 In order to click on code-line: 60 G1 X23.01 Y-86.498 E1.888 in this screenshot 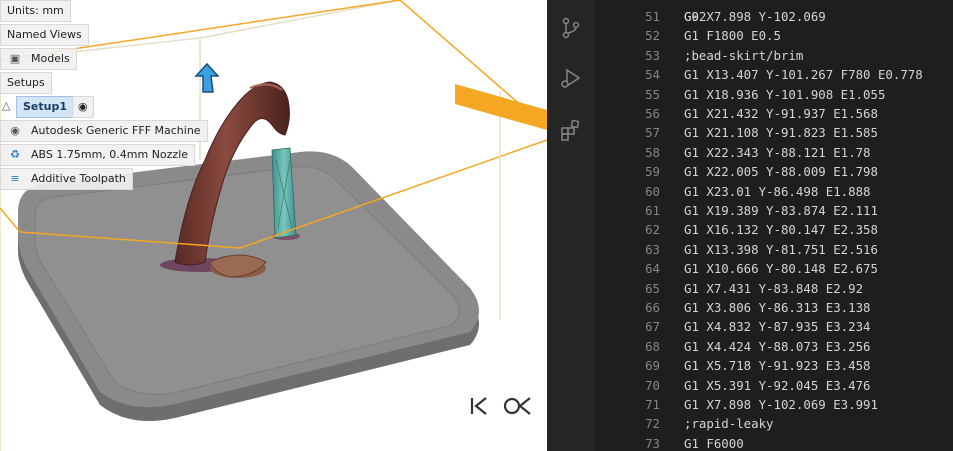, I will do `click(774, 191)`.